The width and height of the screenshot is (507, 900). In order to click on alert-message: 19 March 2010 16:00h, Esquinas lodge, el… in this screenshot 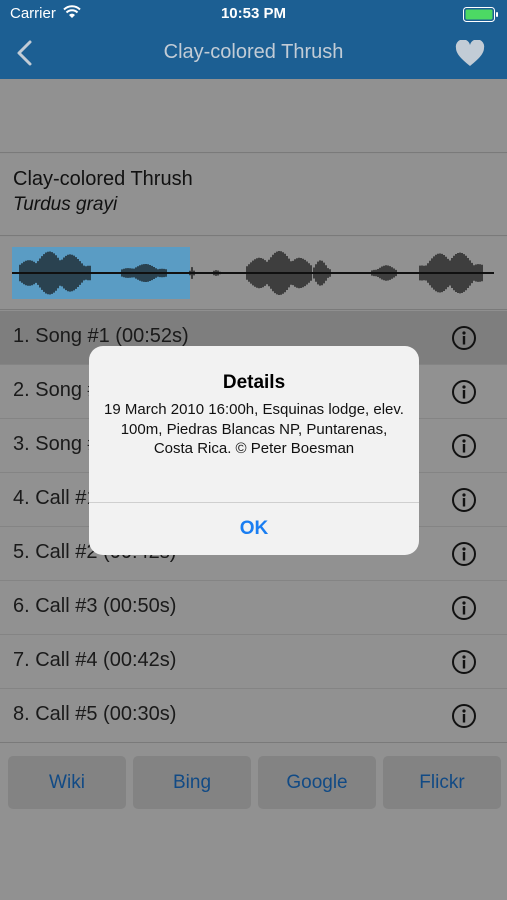, I will do `click(254, 429)`.